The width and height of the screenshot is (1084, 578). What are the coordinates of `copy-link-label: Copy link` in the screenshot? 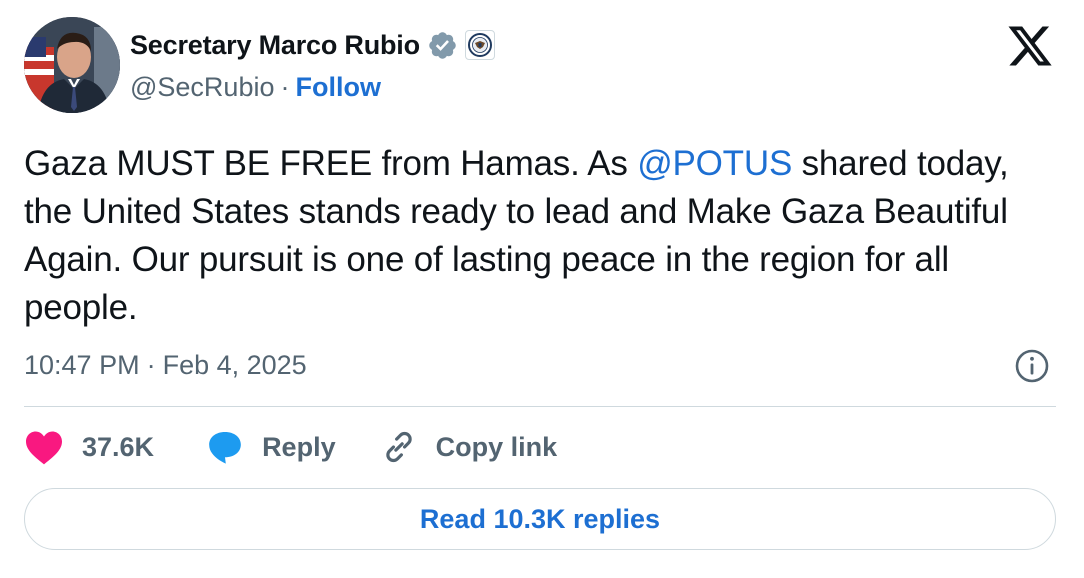 It's located at (496, 446).